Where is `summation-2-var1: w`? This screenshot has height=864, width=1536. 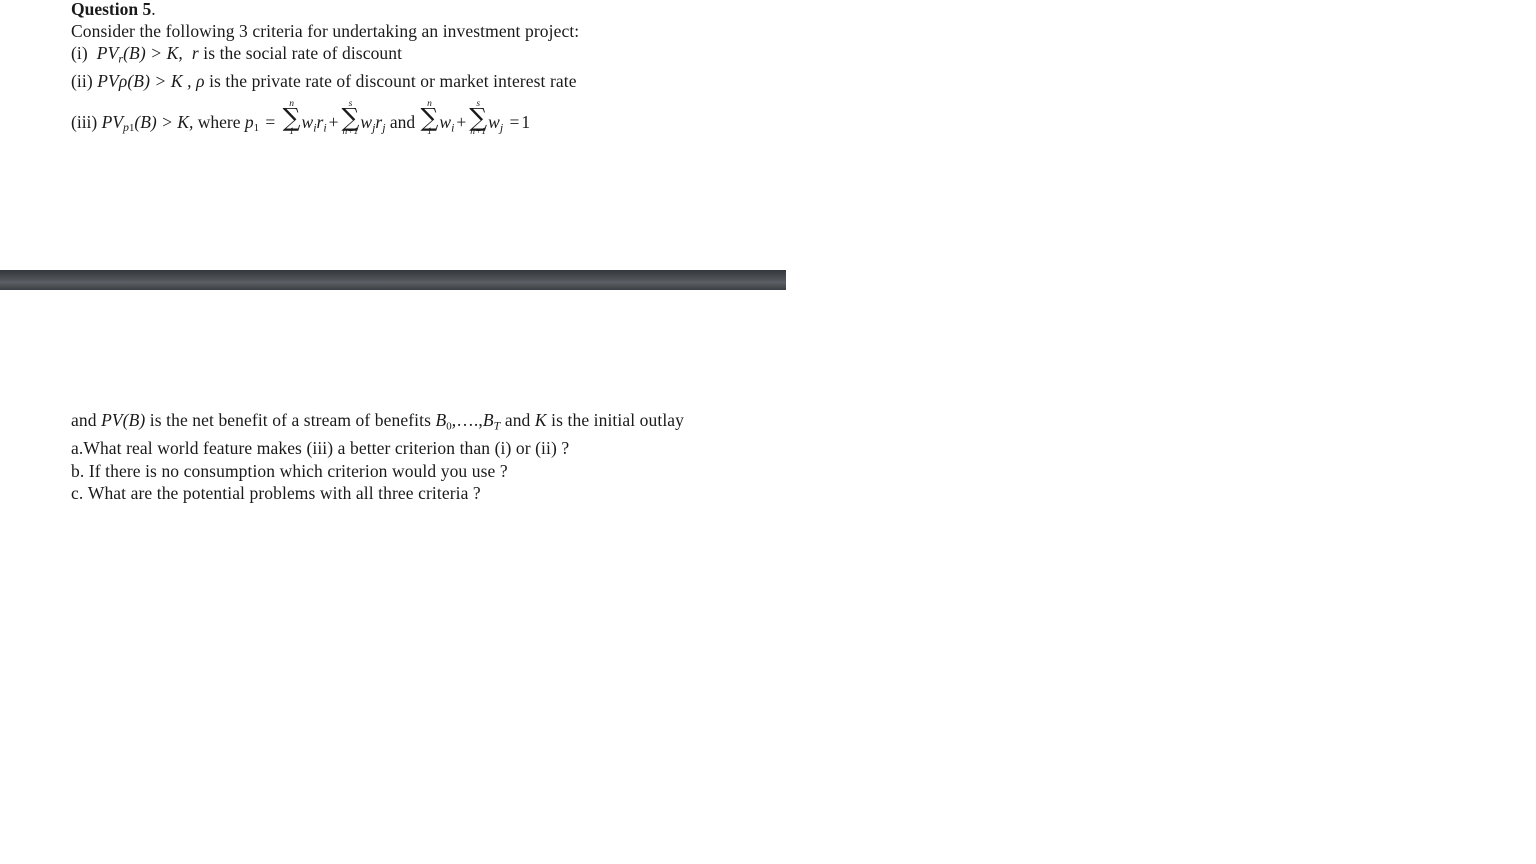 summation-2-var1: w is located at coordinates (366, 121).